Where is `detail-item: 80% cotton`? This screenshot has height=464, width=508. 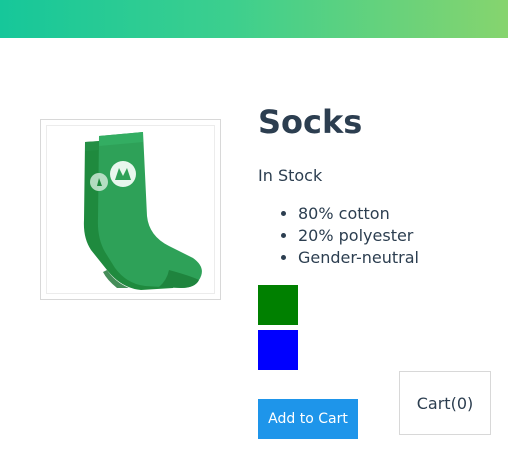 detail-item: 80% cotton is located at coordinates (358, 214).